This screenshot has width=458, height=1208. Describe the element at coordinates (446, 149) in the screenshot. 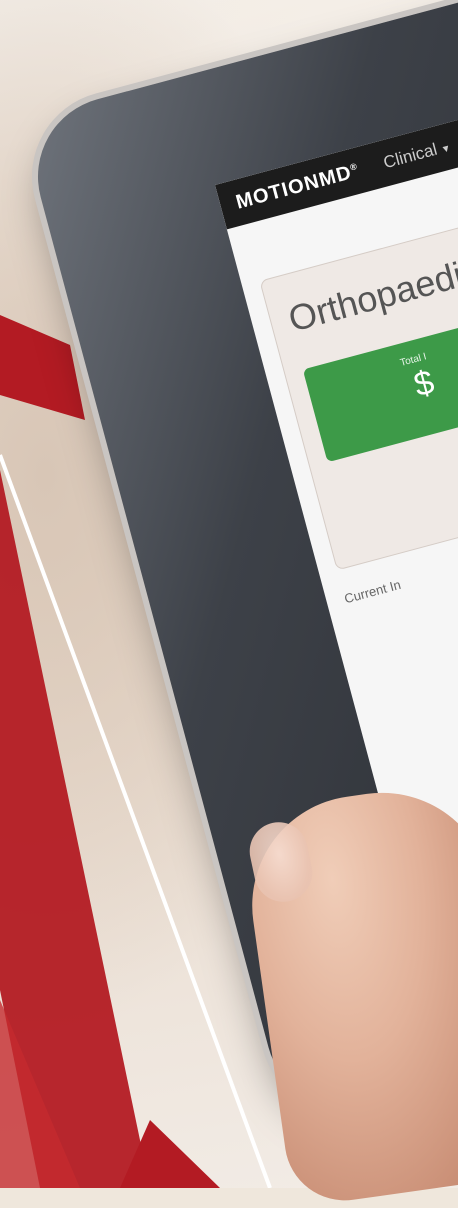

I see `chevron-down-icon: ▼` at that location.